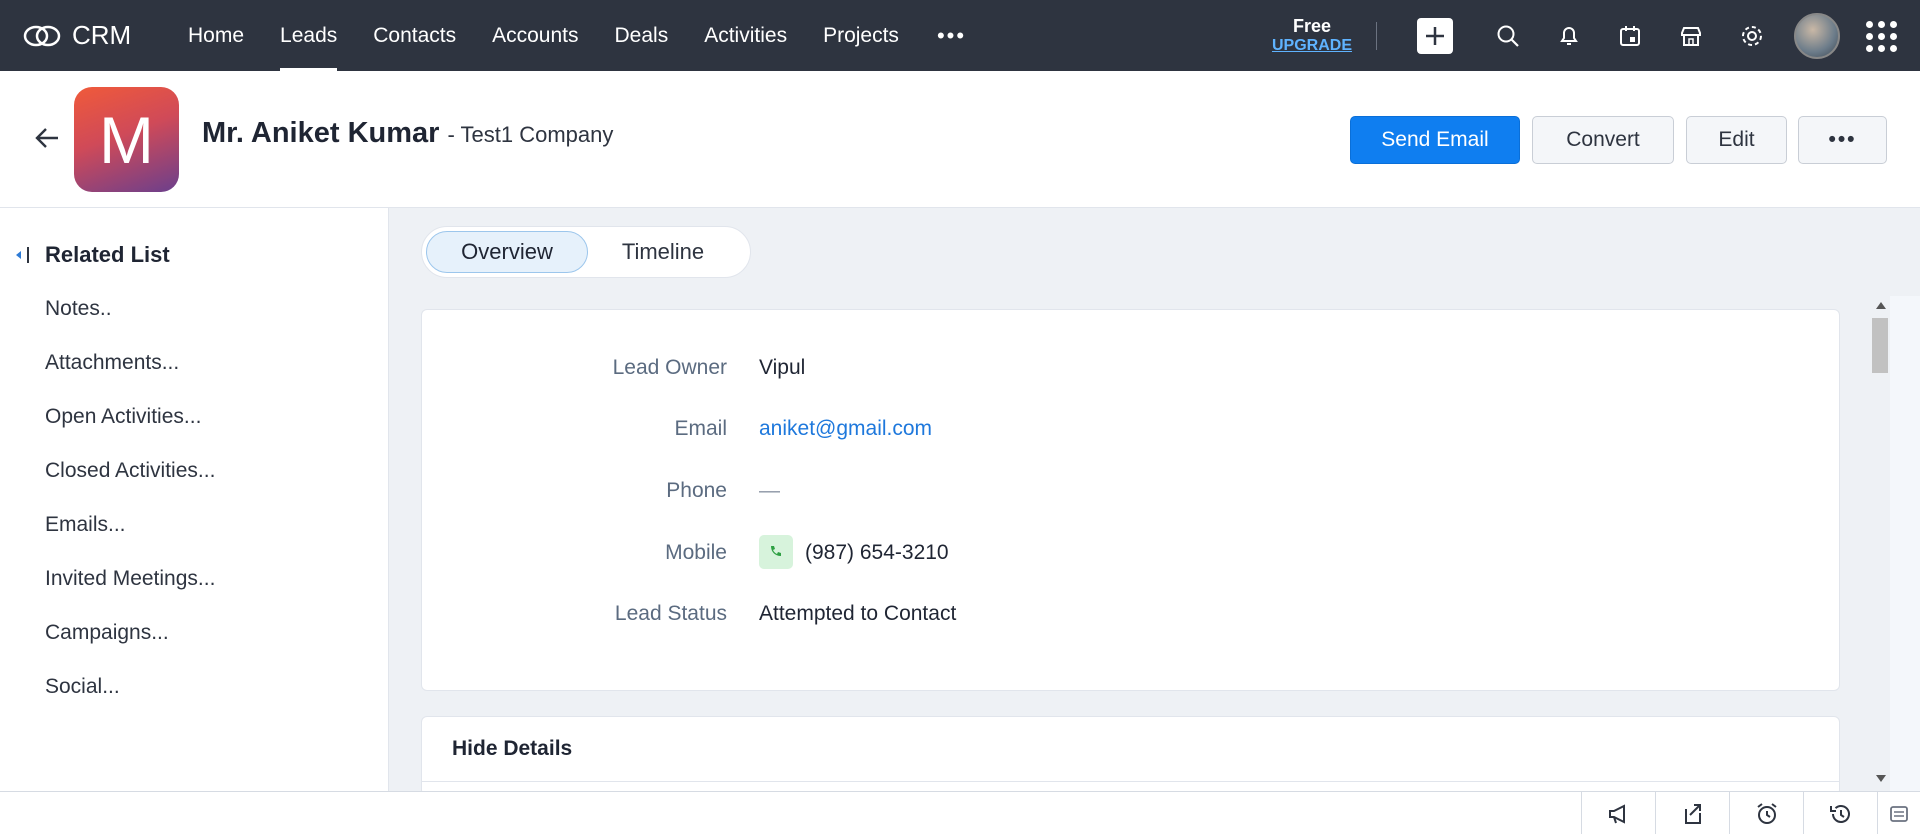 The image size is (1920, 834). What do you see at coordinates (745, 35) in the screenshot?
I see `nav-activities: Activities` at bounding box center [745, 35].